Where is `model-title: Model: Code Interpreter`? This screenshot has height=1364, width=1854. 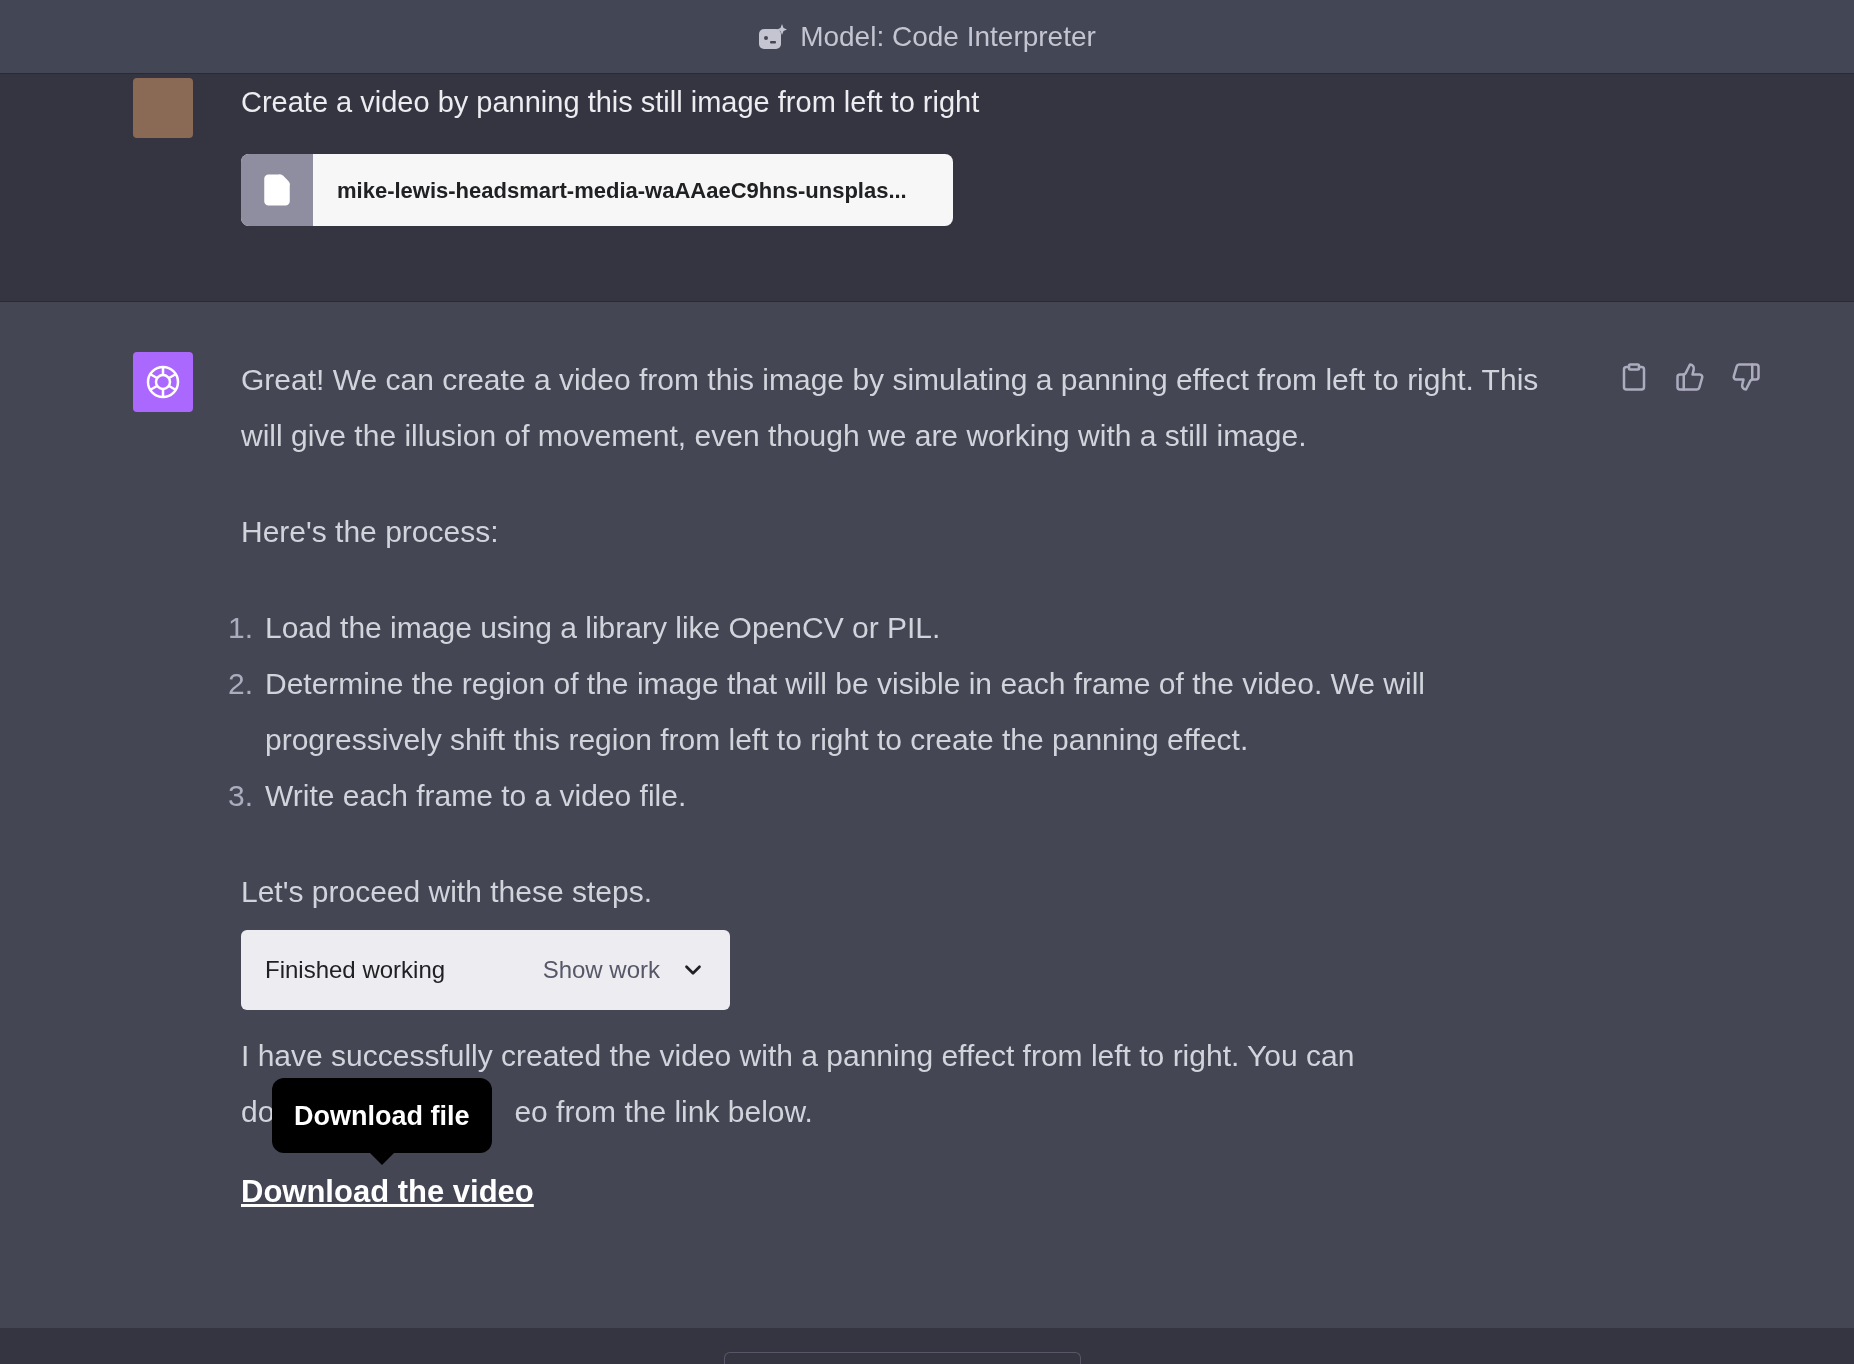
model-title: Model: Code Interpreter is located at coordinates (948, 36).